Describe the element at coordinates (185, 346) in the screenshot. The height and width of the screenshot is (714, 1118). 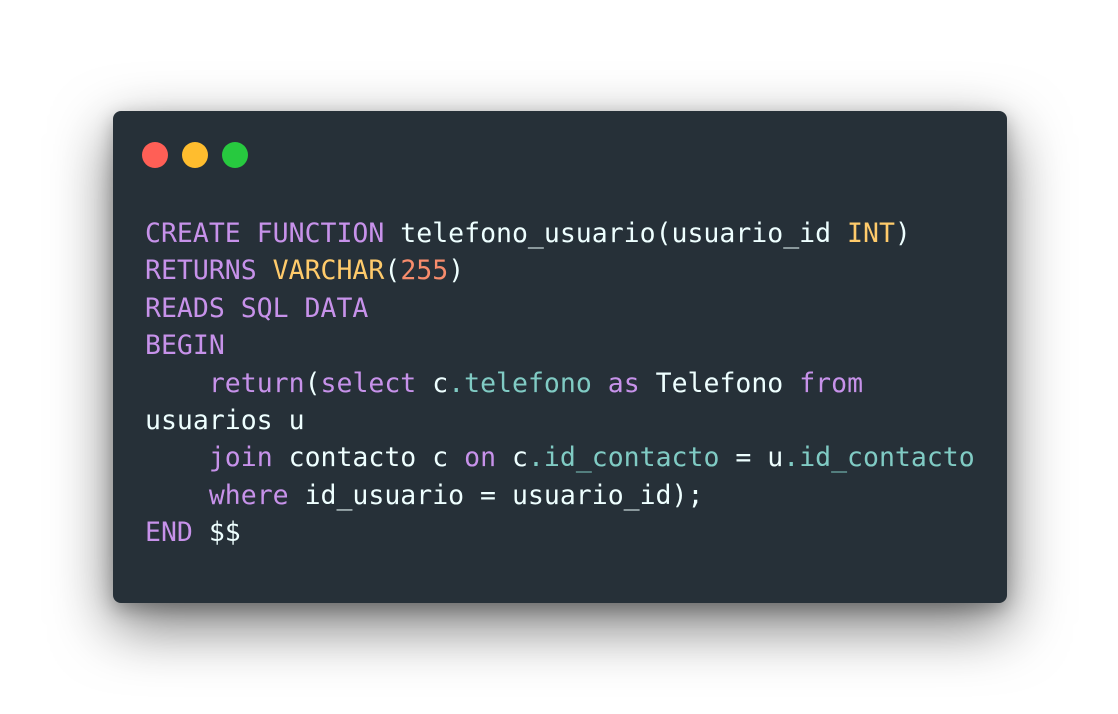
I see `code-token: BEGIN` at that location.